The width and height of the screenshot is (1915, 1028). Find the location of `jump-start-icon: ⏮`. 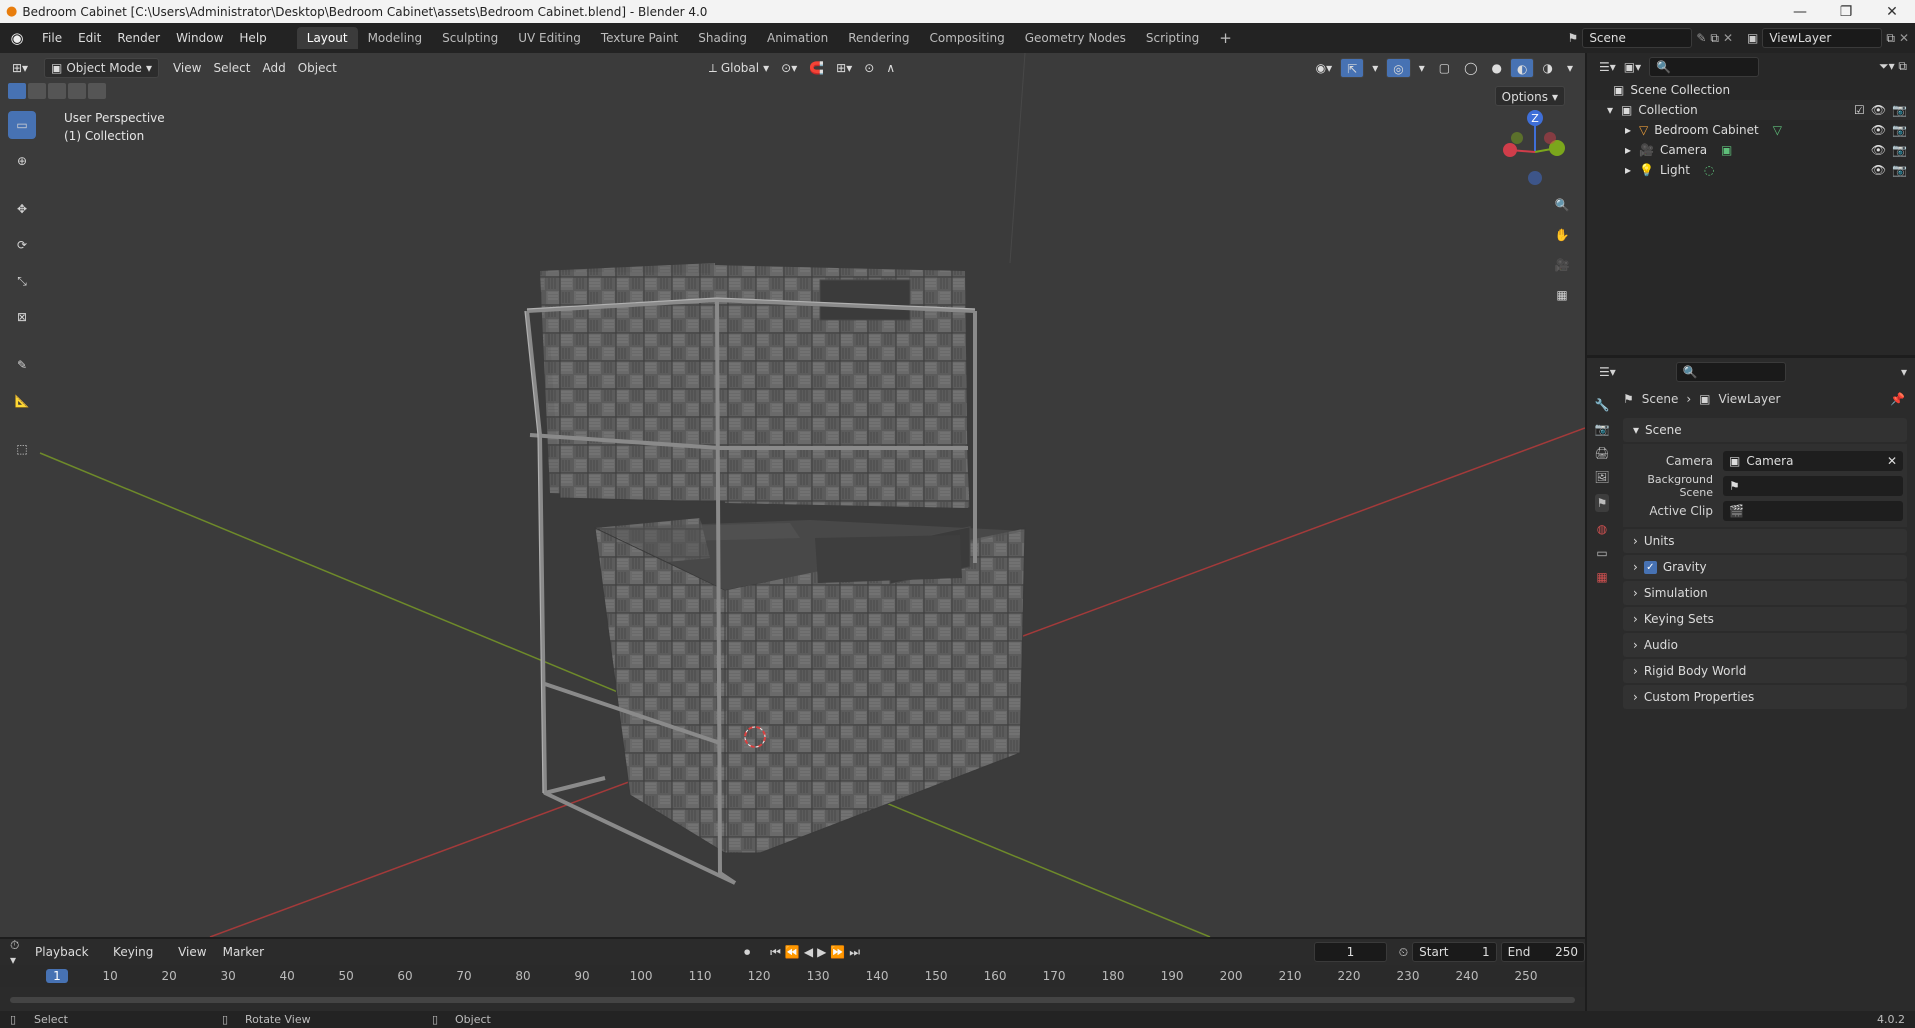

jump-start-icon: ⏮ is located at coordinates (775, 952).